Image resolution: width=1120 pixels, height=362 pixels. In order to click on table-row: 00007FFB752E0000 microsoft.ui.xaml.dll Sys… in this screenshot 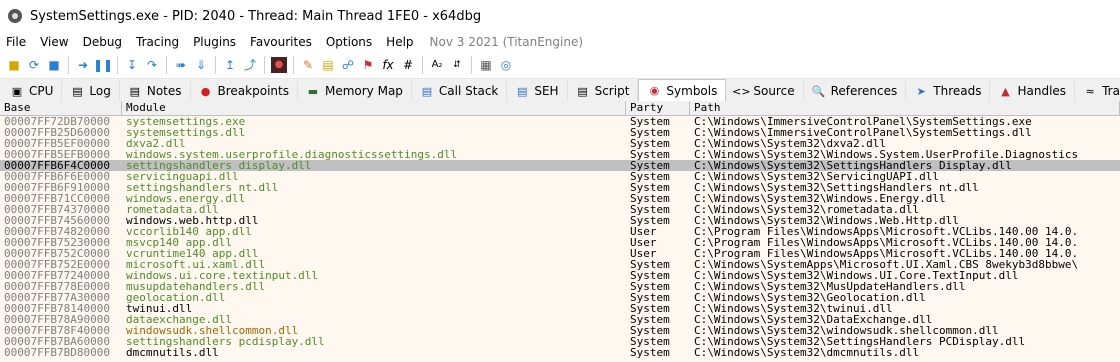, I will do `click(560, 264)`.